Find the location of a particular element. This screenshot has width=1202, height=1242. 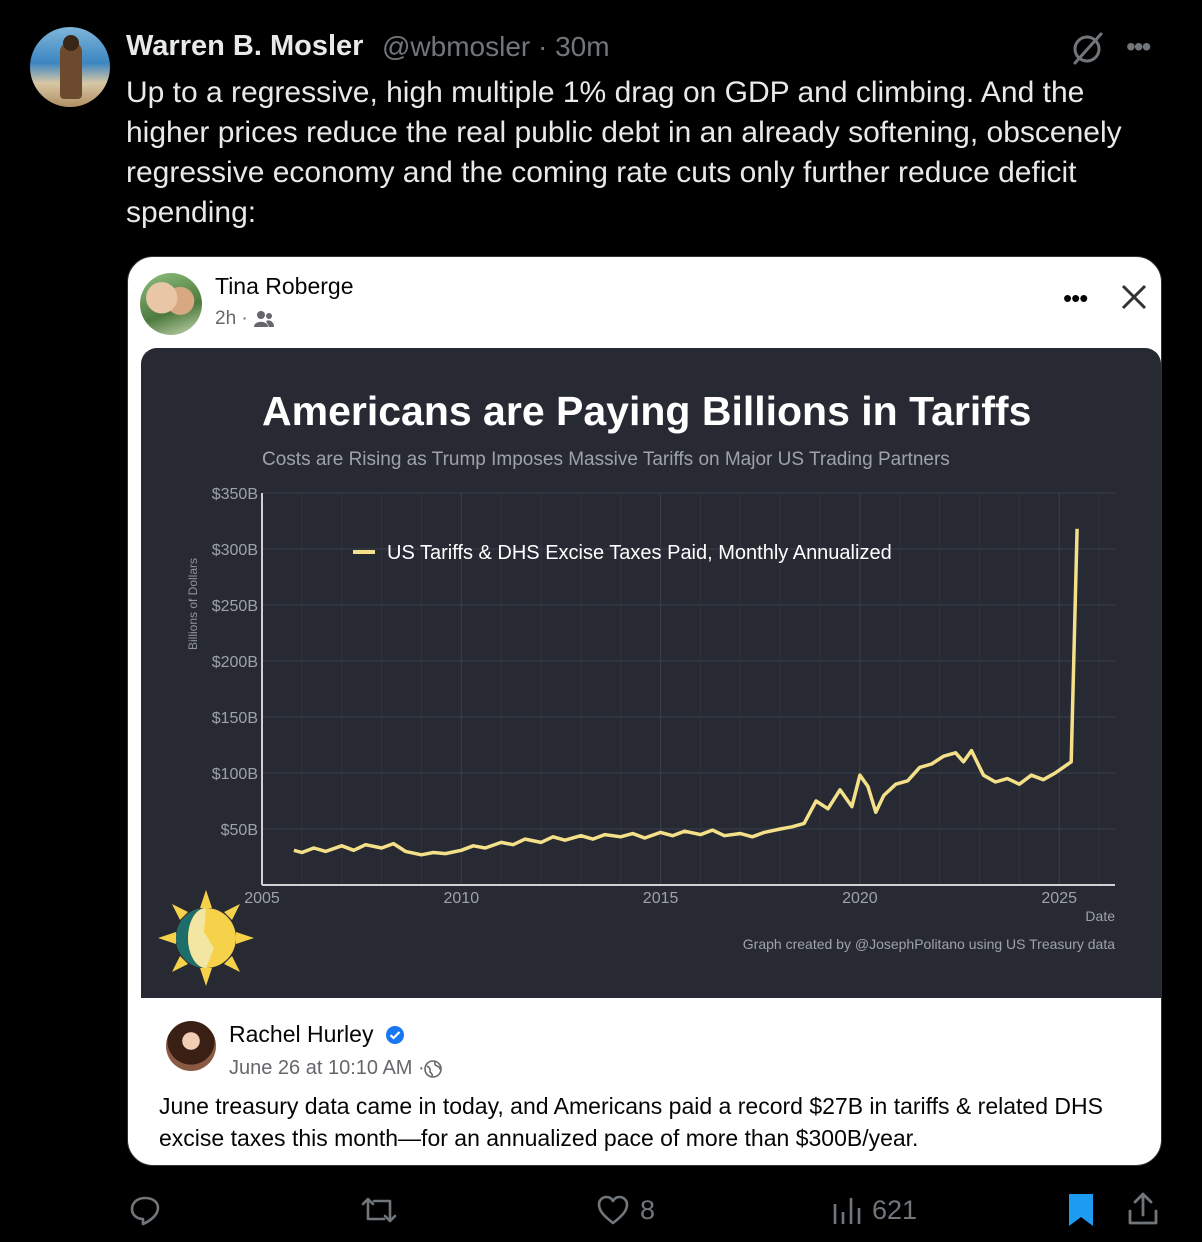

y-tick-label: $350B is located at coordinates (235, 494).